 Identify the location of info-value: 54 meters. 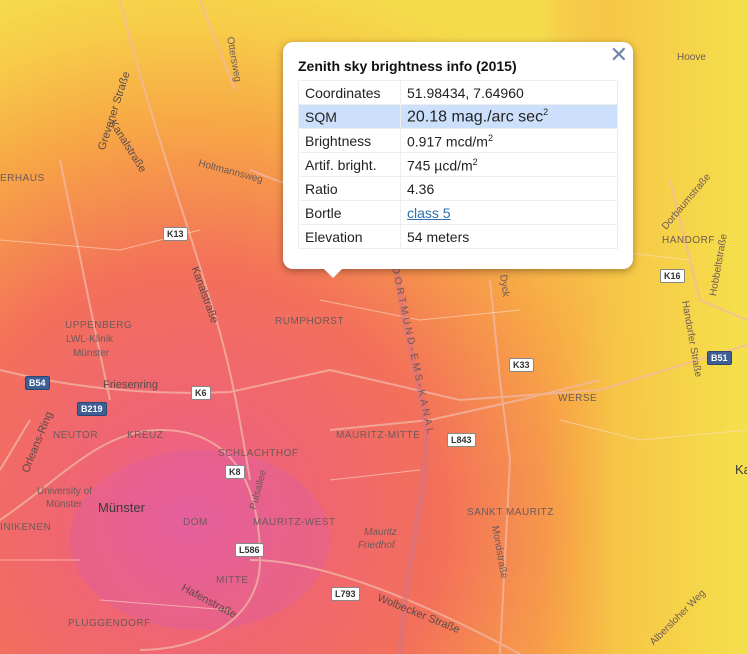
(509, 237).